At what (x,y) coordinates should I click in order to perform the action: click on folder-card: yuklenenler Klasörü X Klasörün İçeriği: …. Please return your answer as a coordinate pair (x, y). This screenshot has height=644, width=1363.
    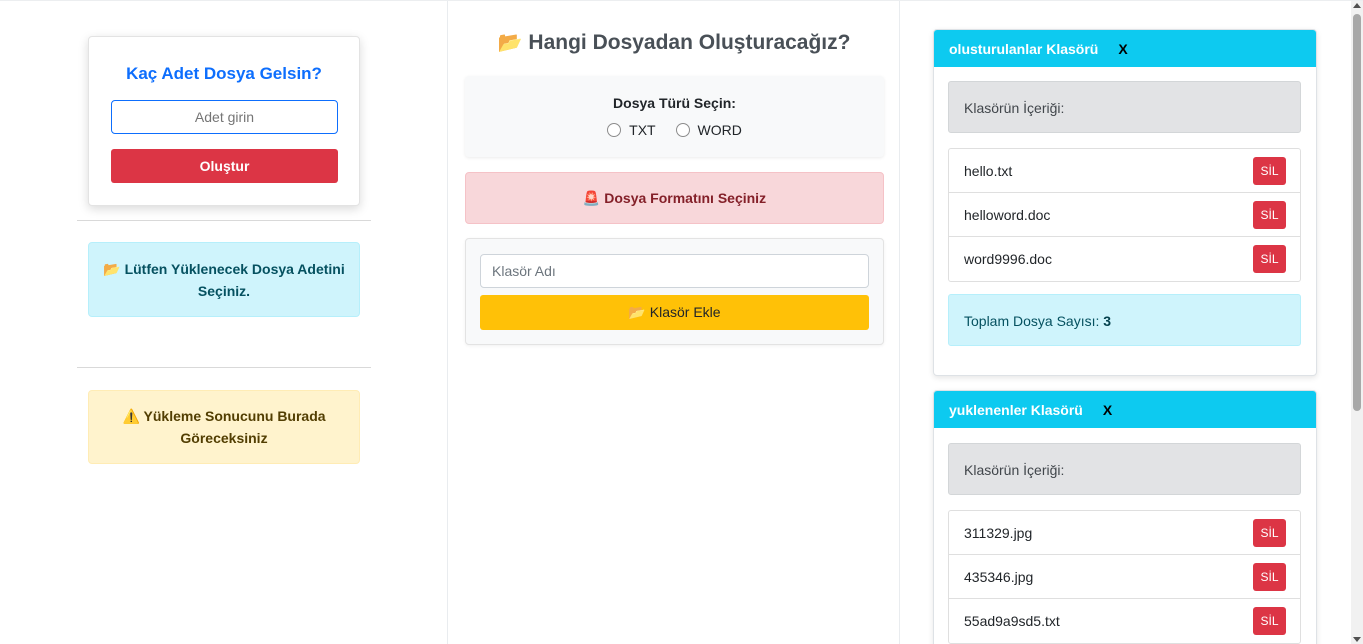
    Looking at the image, I should click on (1125, 517).